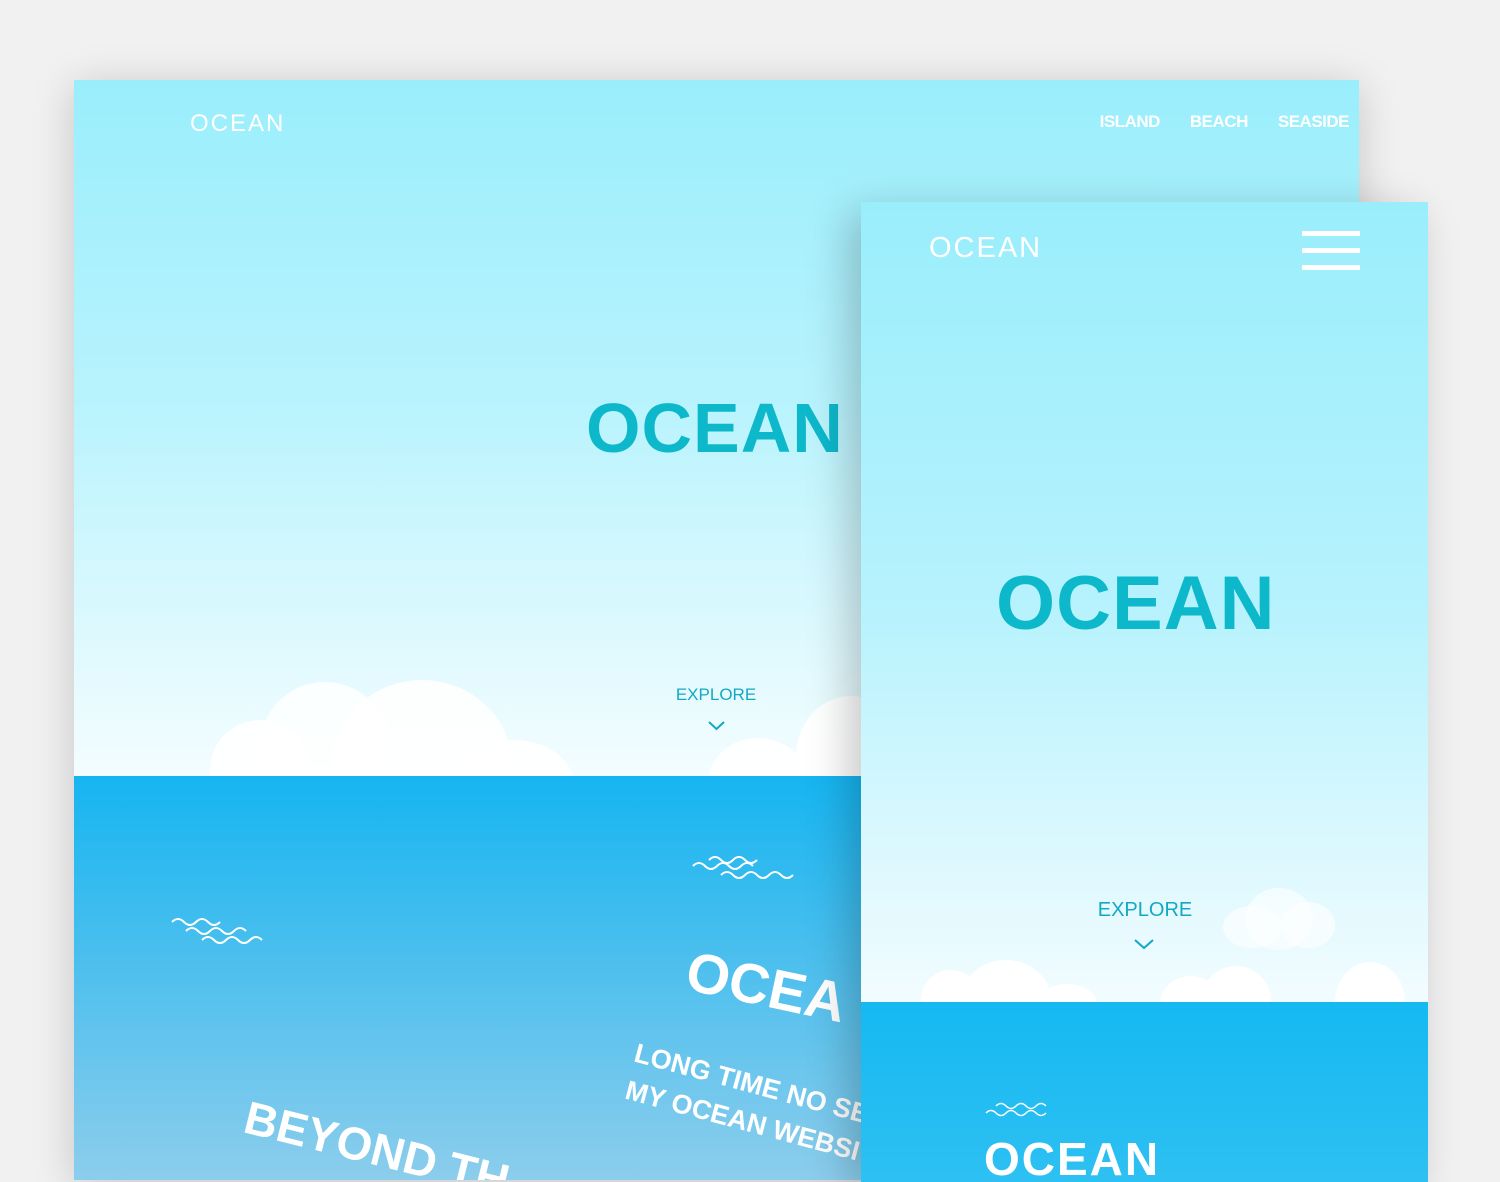  What do you see at coordinates (1072, 1157) in the screenshot?
I see `mobile-sea-title: OCEAN` at bounding box center [1072, 1157].